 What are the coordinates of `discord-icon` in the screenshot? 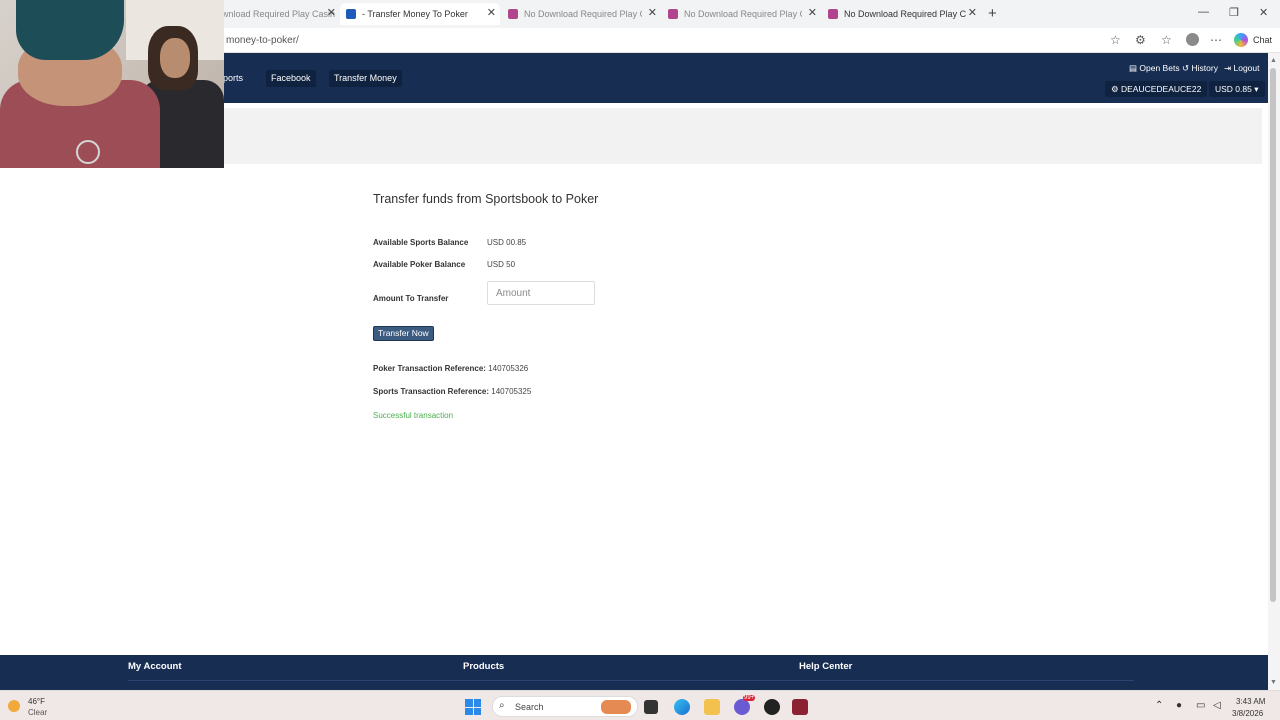 It's located at (742, 707).